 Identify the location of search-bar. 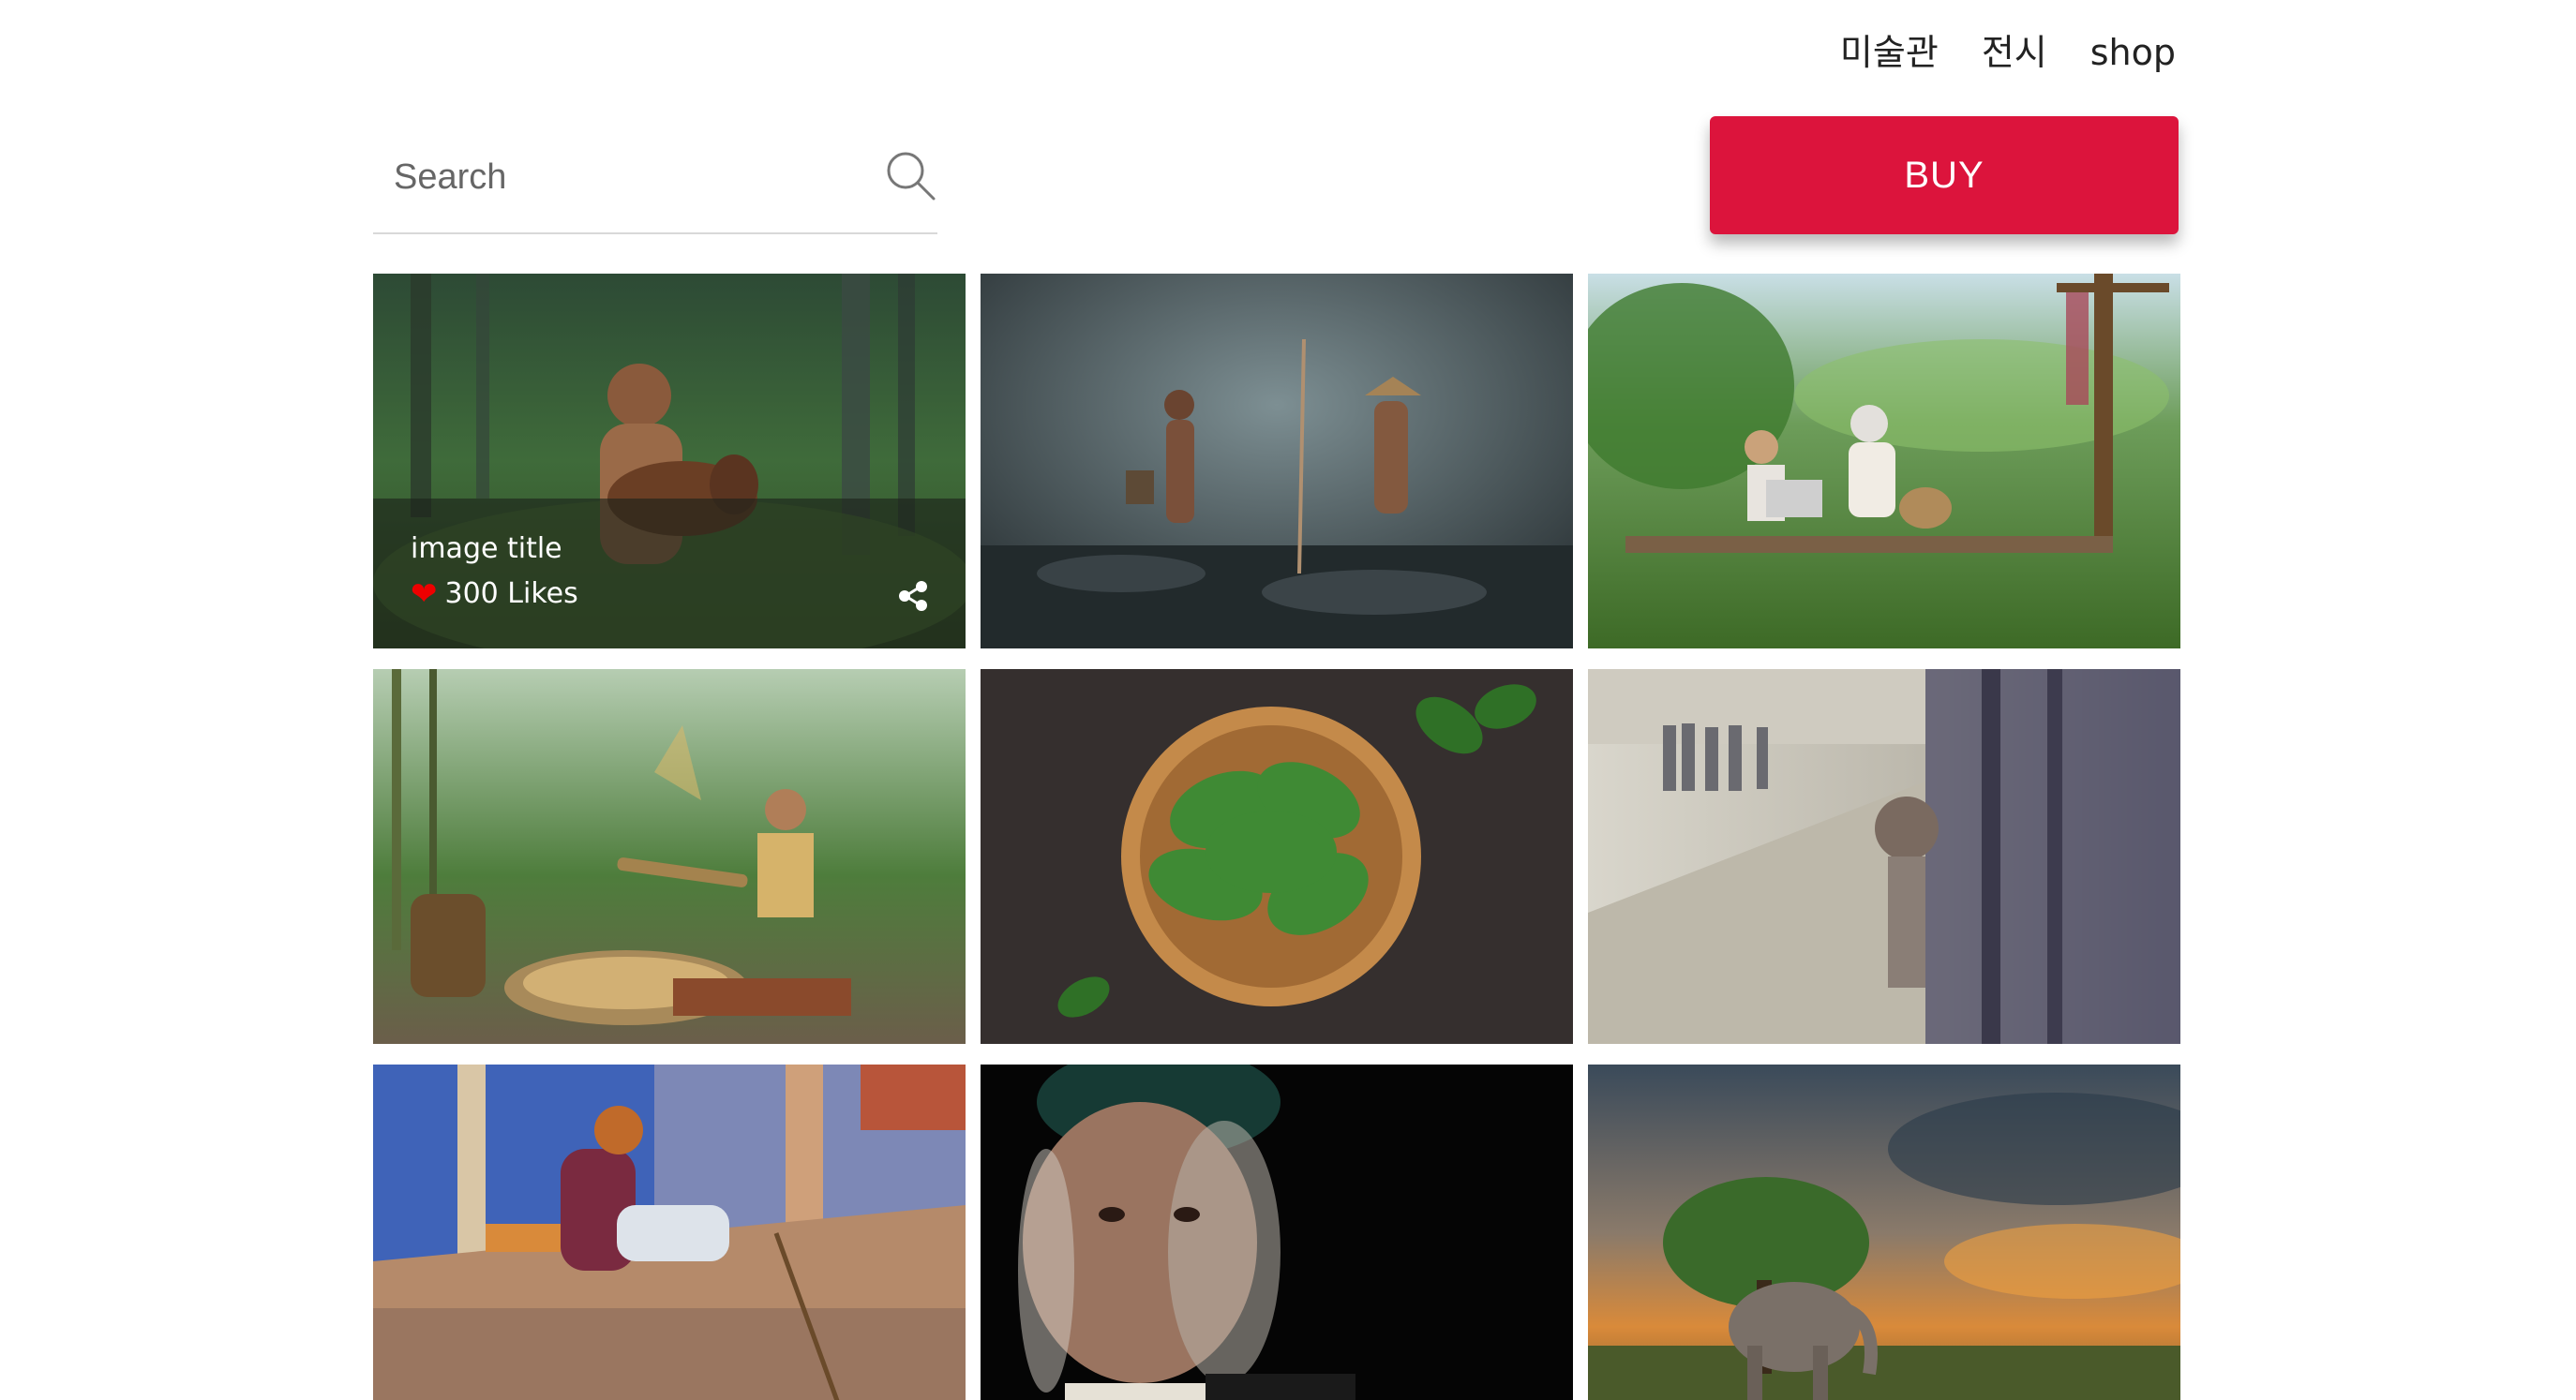
(655, 180).